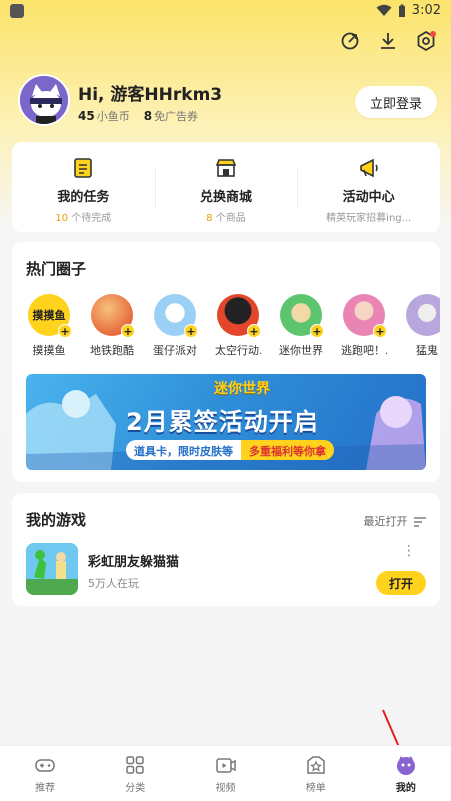 The image size is (451, 801). I want to click on sort-icon, so click(420, 522).